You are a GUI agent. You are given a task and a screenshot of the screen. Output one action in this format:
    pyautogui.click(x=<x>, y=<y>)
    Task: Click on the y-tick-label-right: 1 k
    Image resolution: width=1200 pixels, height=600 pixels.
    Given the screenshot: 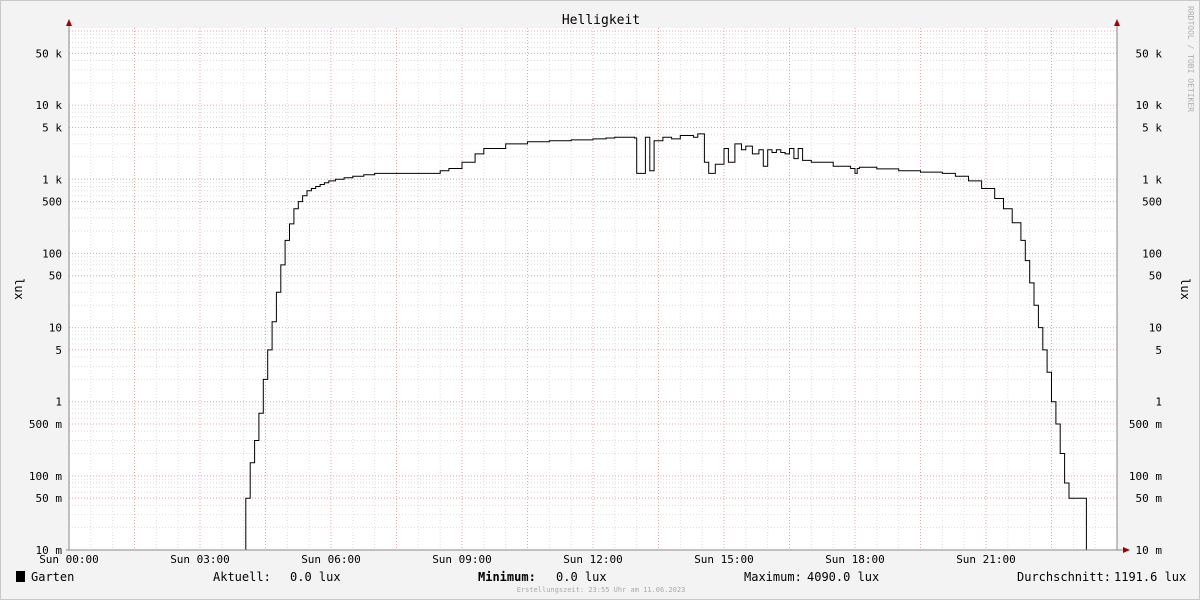 What is the action you would take?
    pyautogui.click(x=1152, y=179)
    